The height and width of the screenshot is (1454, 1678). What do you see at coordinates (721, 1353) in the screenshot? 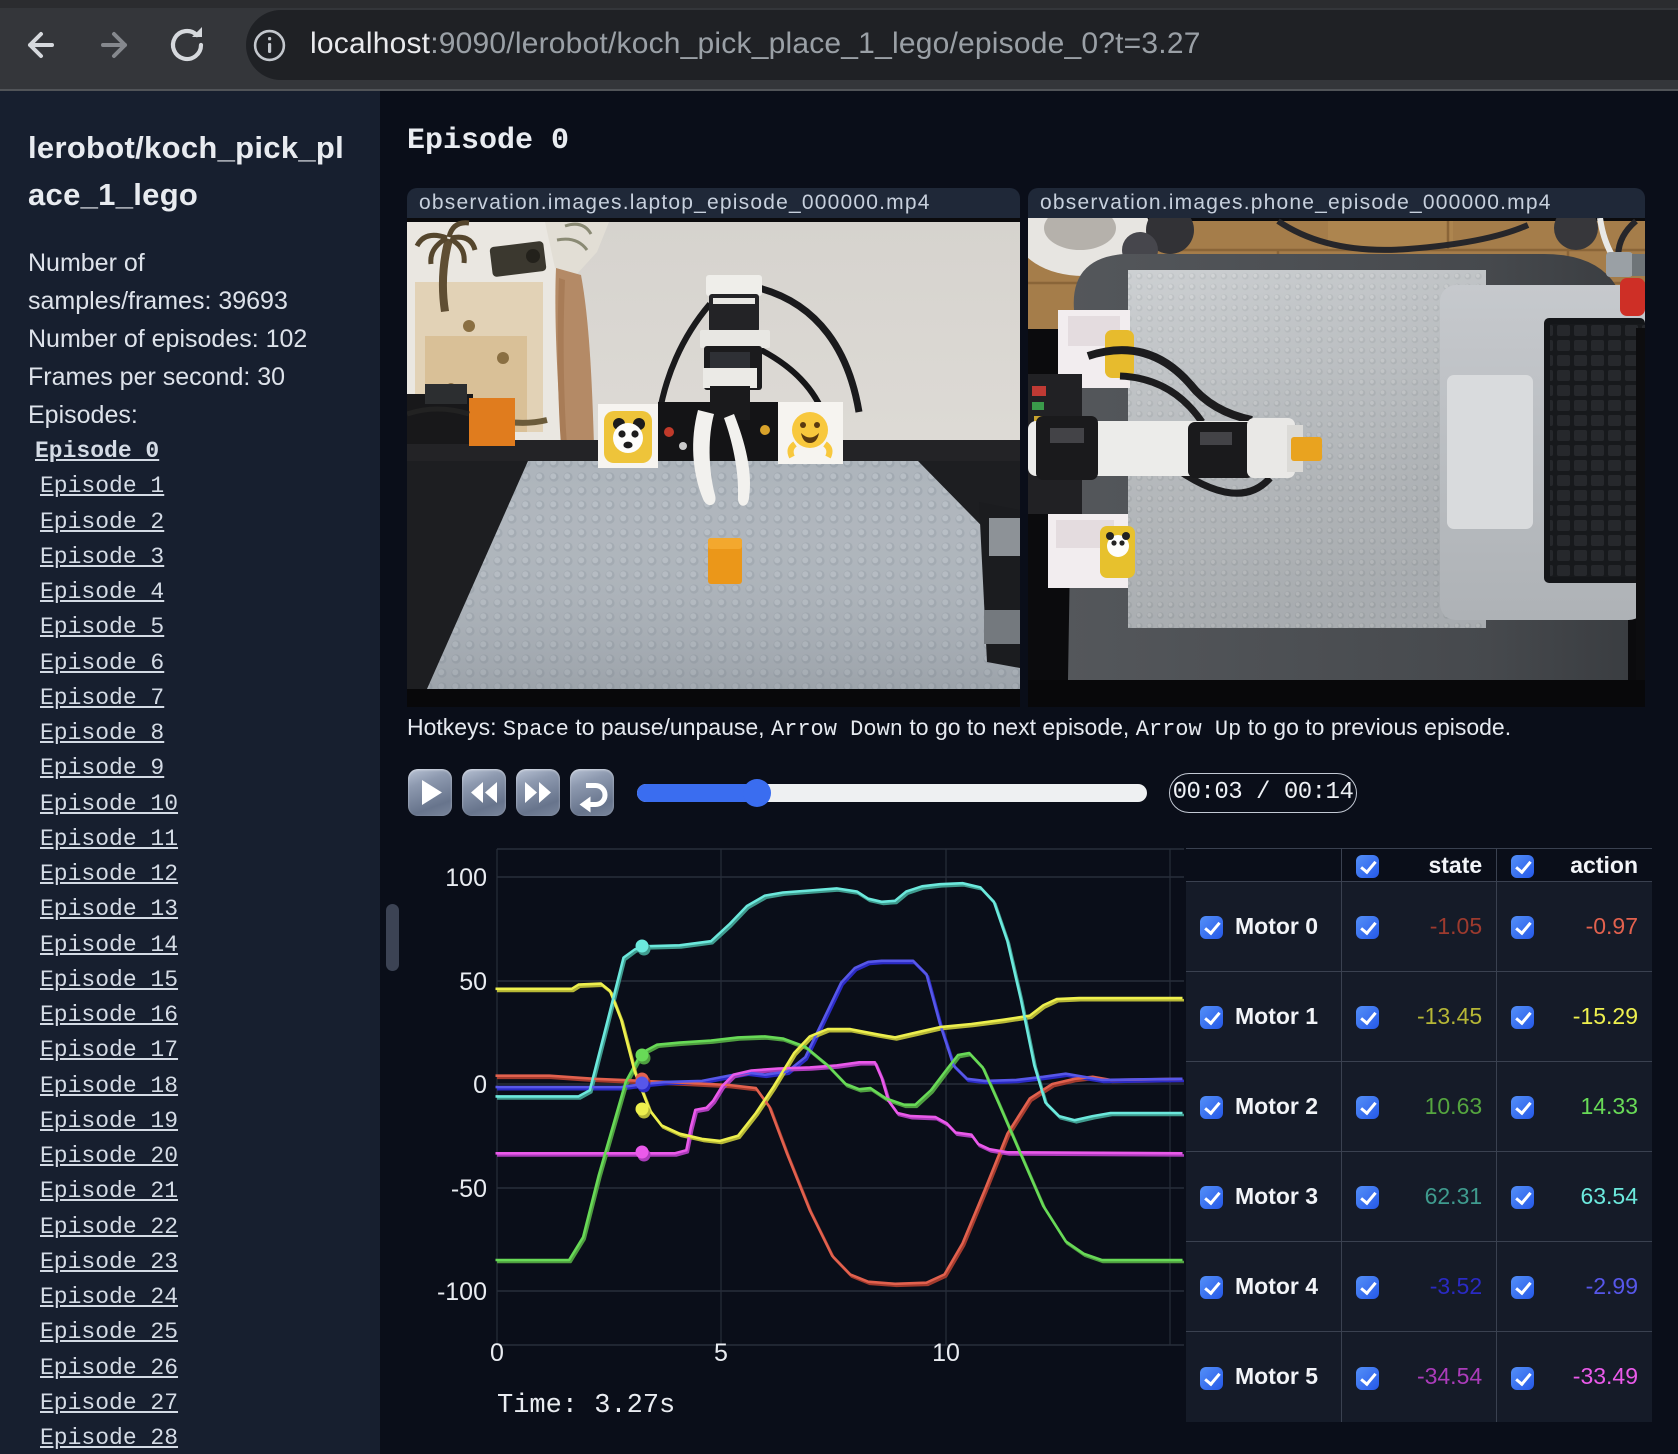
I see `svg-text: 5` at bounding box center [721, 1353].